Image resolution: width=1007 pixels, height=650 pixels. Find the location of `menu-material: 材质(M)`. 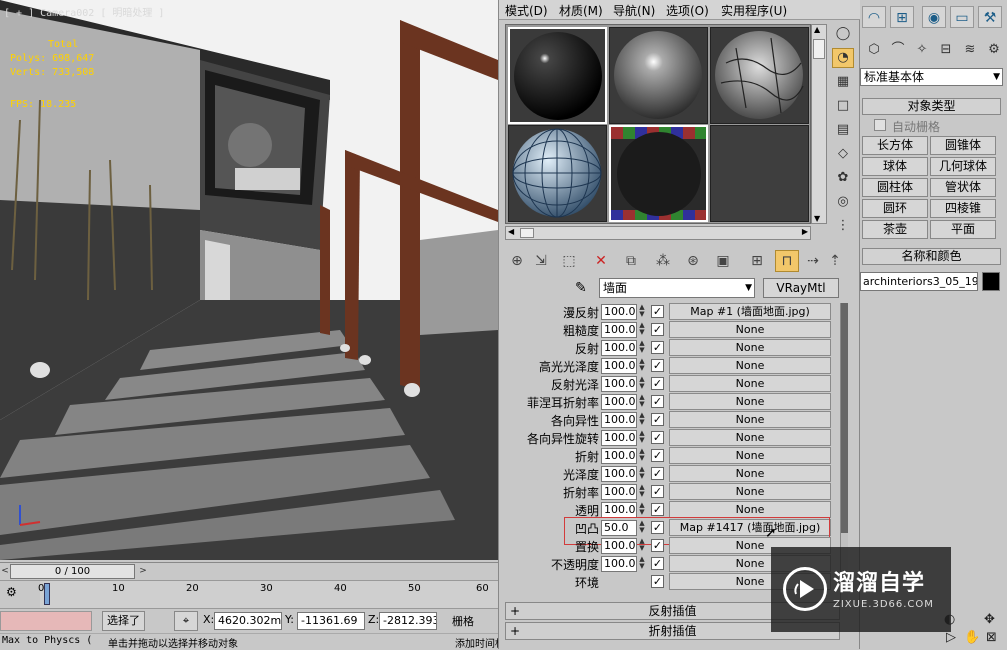

menu-material: 材质(M) is located at coordinates (581, 10).